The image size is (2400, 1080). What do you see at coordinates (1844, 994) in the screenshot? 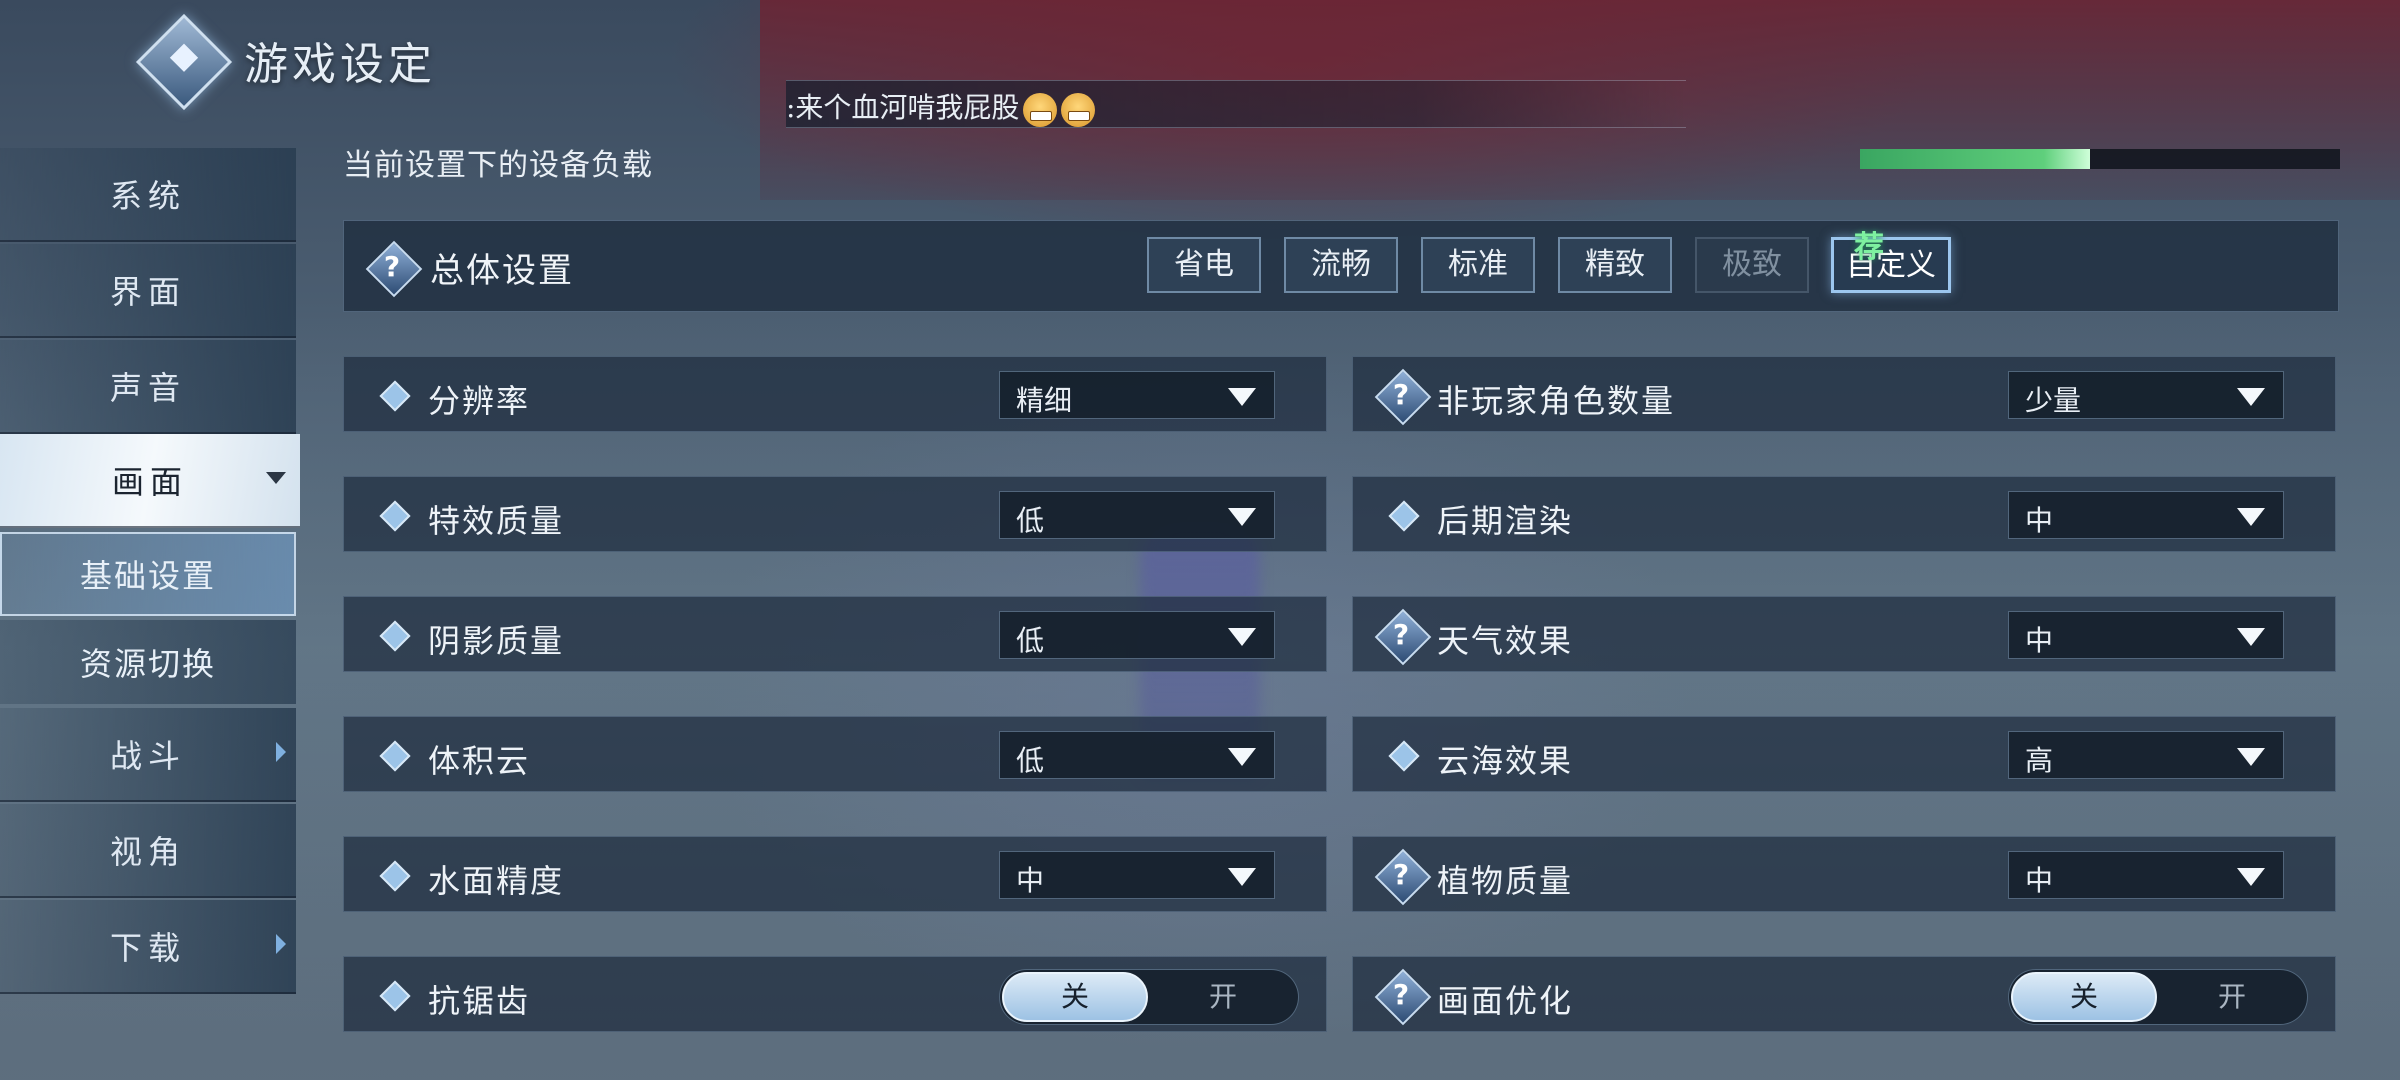
I see `setting-row: ? 画面优化 关开` at bounding box center [1844, 994].